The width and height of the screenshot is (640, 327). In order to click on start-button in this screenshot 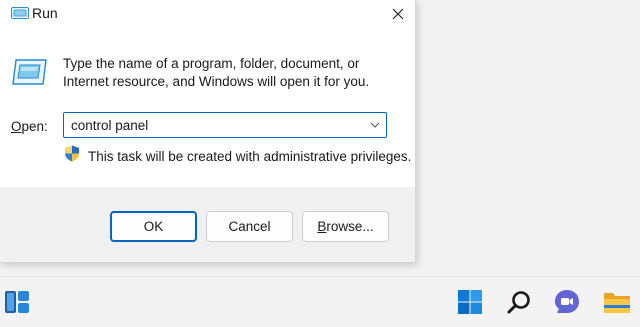, I will do `click(470, 302)`.